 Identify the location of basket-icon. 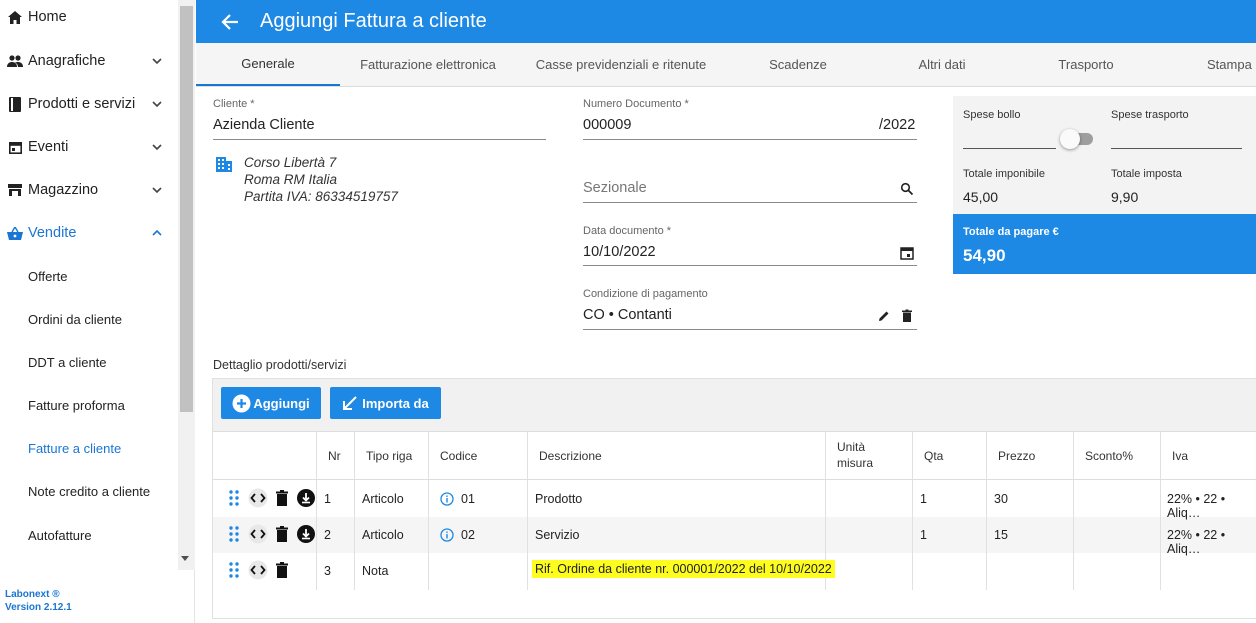
(15, 233).